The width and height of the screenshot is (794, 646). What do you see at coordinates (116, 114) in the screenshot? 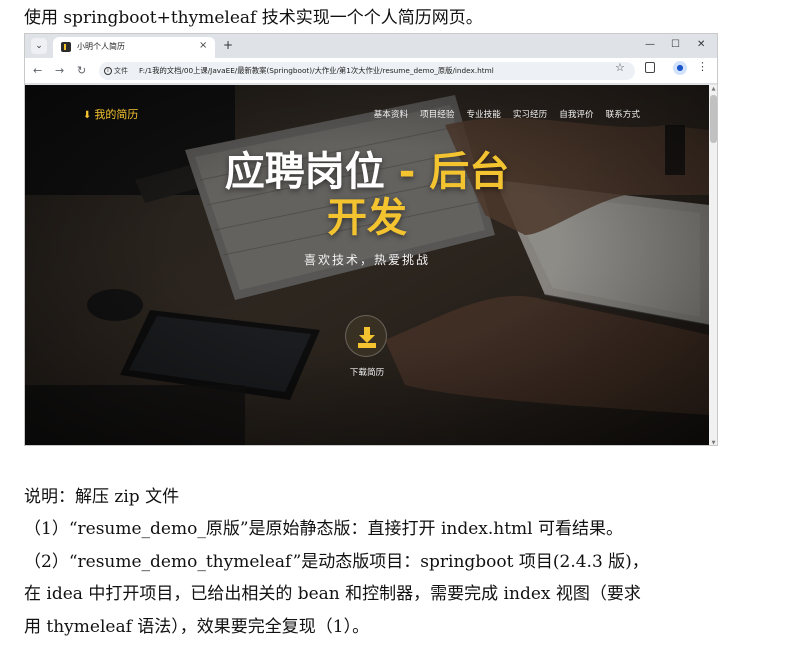
I see `site-logo-text: 我的简历` at bounding box center [116, 114].